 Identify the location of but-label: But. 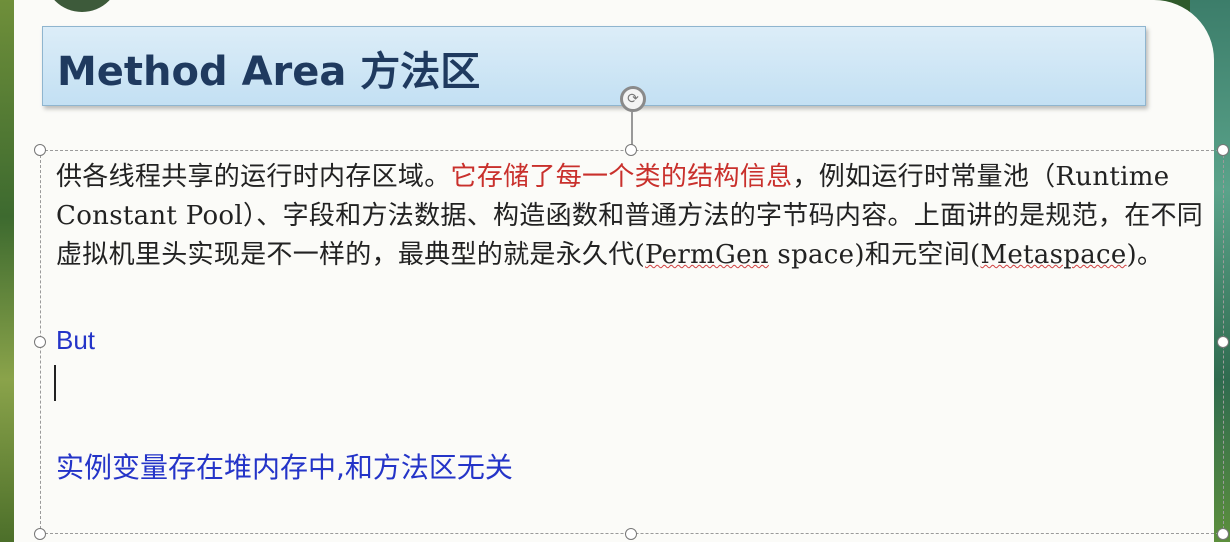
(76, 340).